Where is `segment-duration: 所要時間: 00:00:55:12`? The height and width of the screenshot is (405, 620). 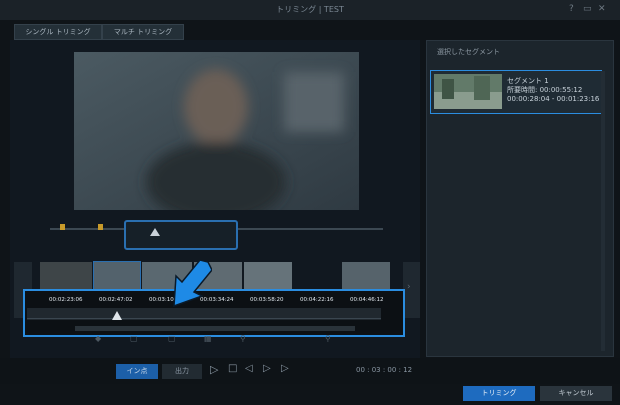 segment-duration: 所要時間: 00:00:55:12 is located at coordinates (545, 90).